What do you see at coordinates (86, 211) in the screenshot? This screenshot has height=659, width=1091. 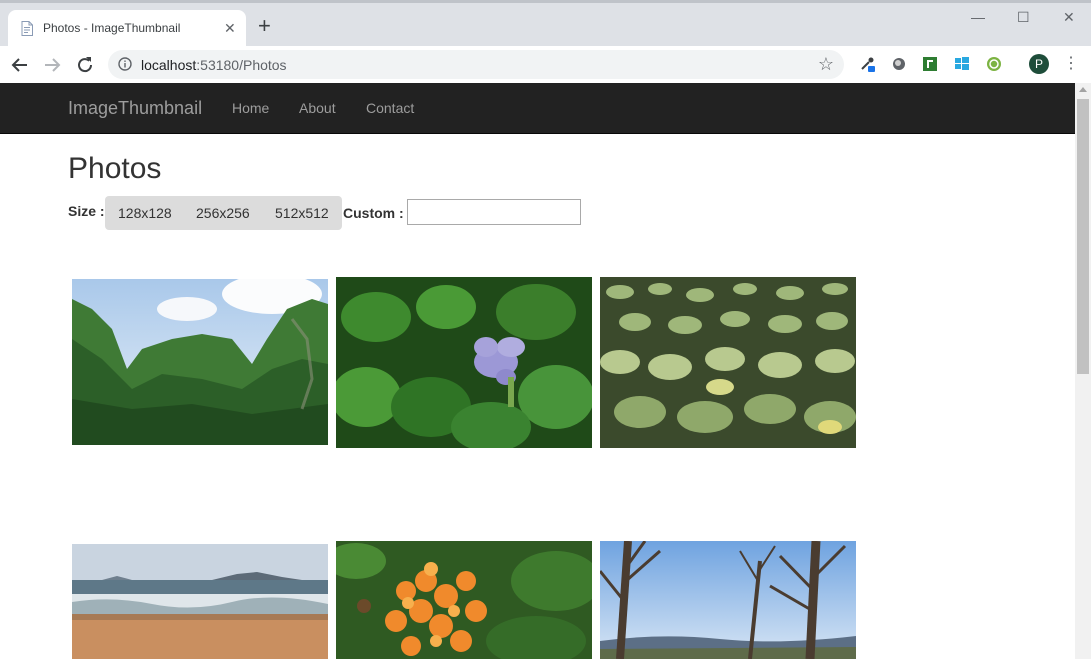 I see `size-label: Size :` at bounding box center [86, 211].